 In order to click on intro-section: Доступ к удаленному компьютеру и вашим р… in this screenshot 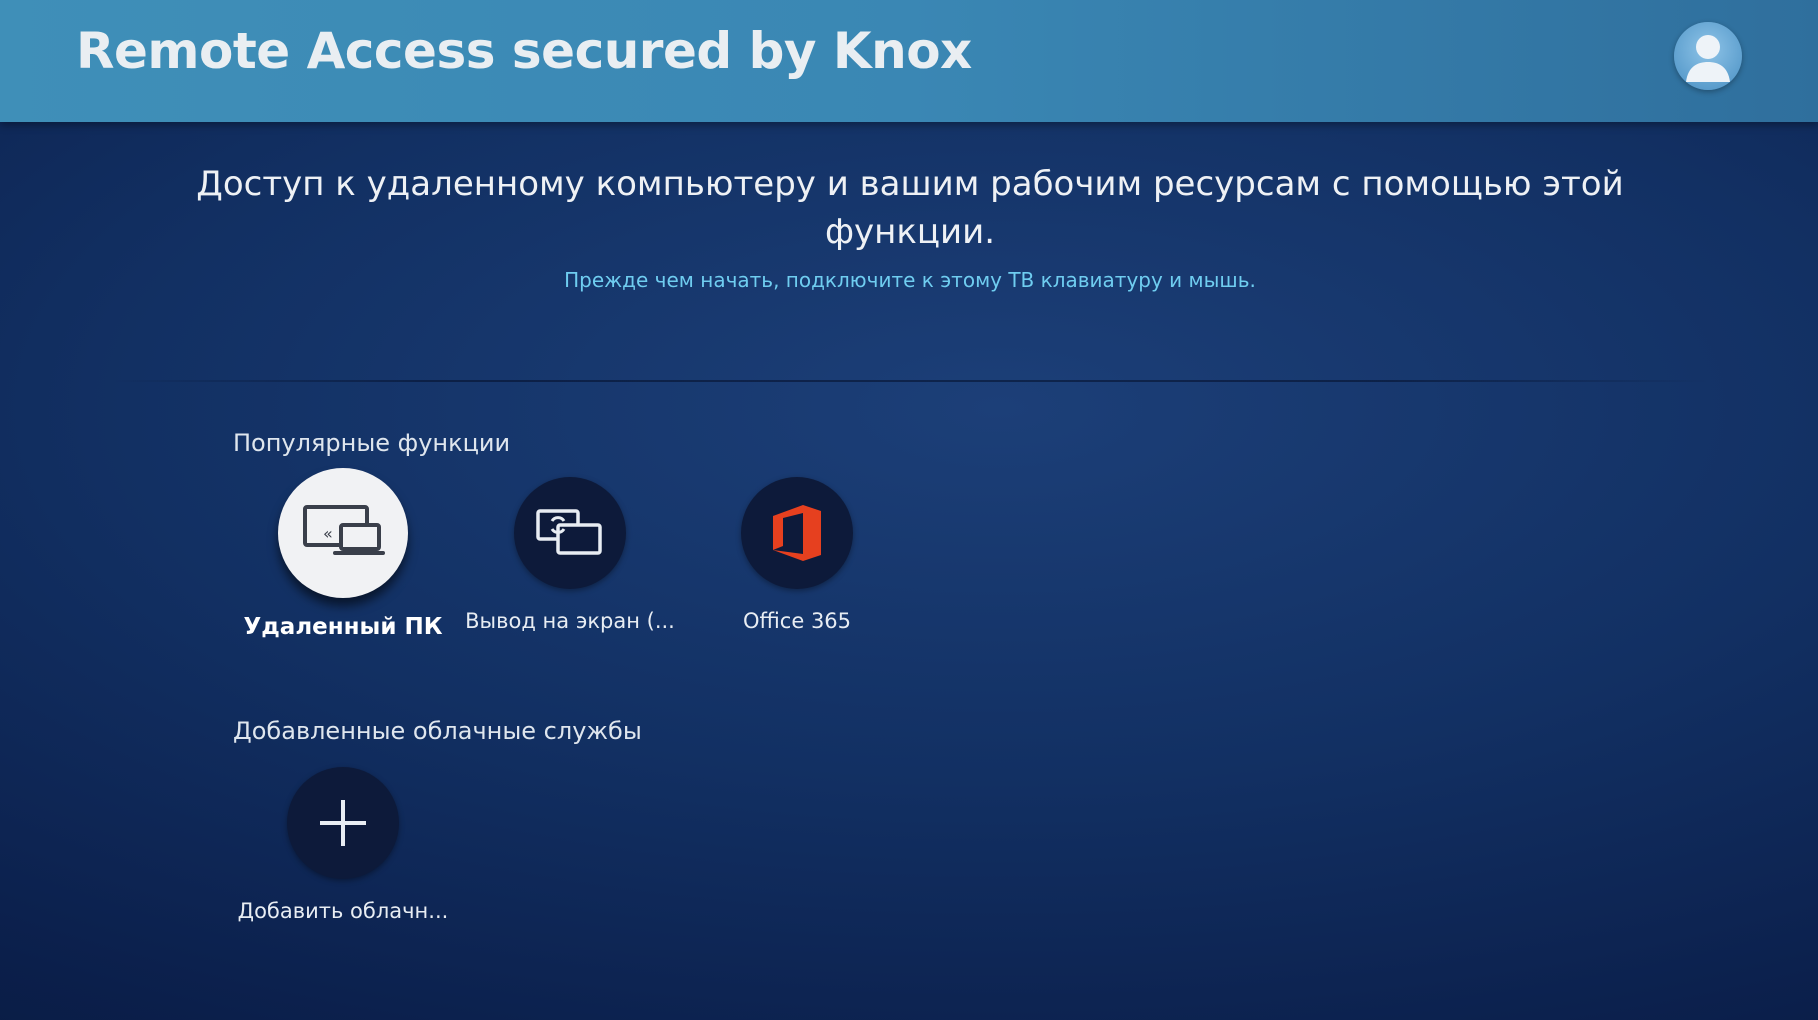, I will do `click(910, 226)`.